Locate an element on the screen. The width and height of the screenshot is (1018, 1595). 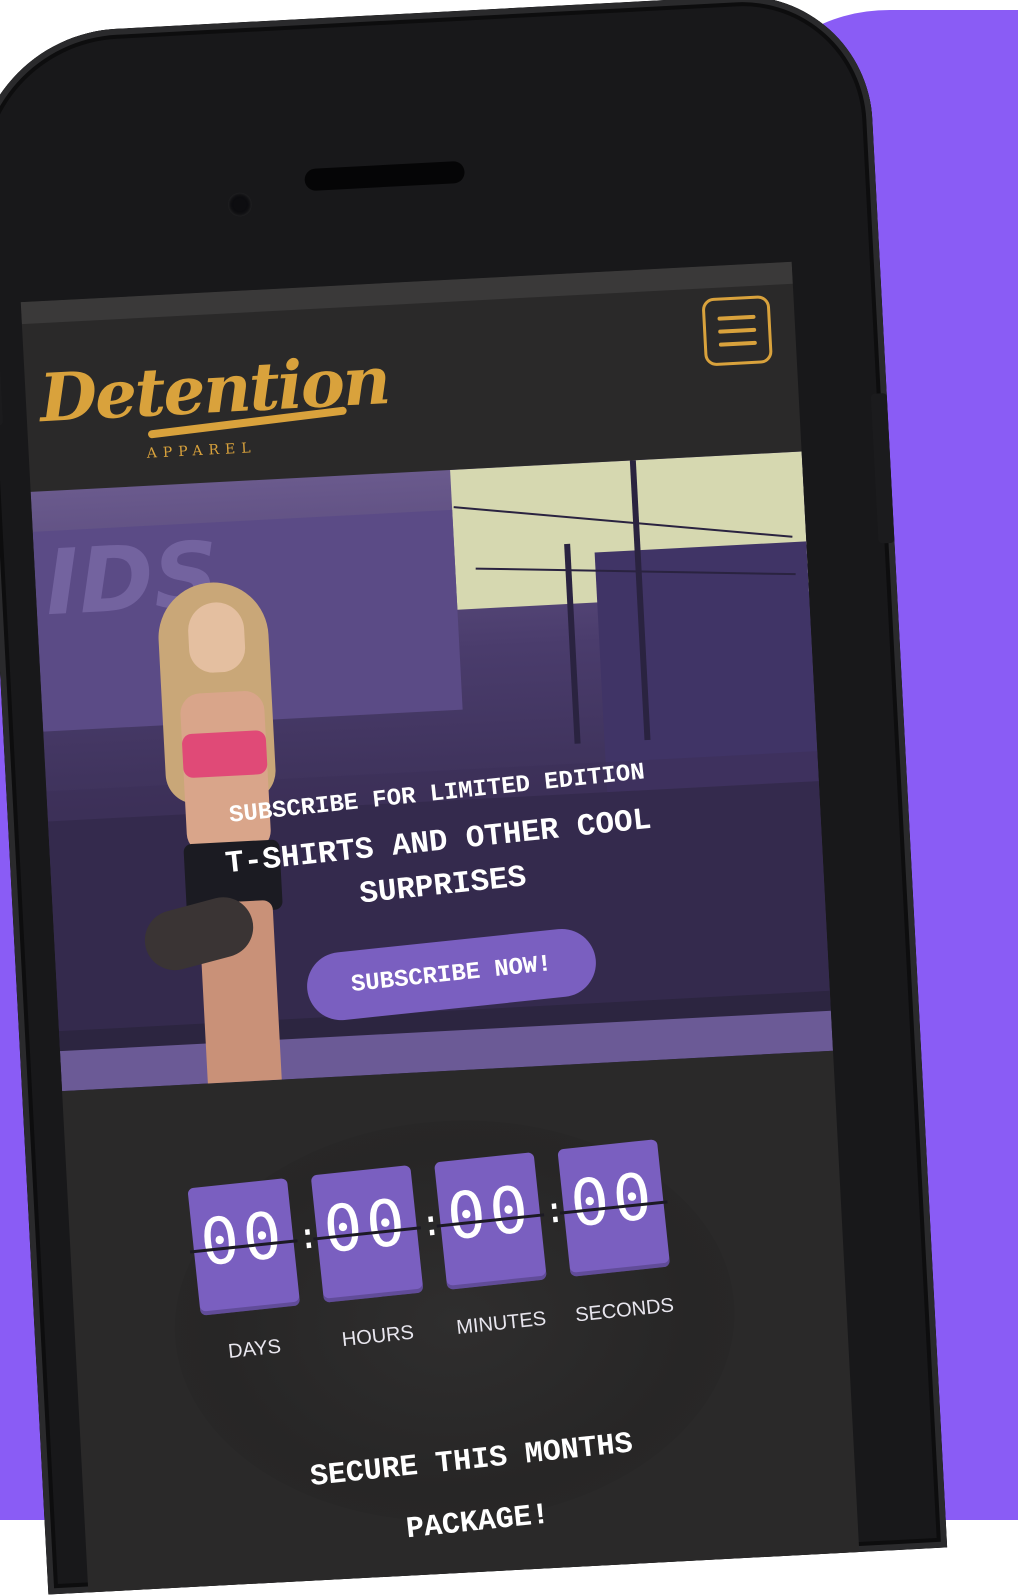
front-camera-icon is located at coordinates (240, 204).